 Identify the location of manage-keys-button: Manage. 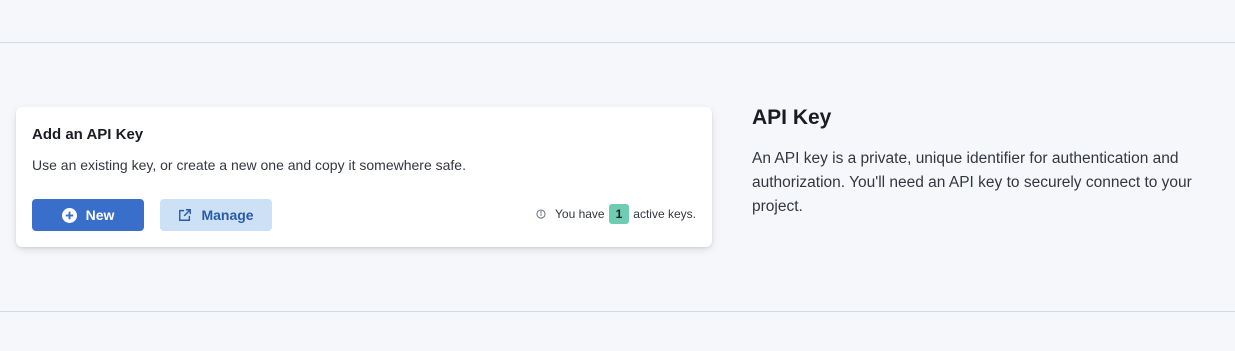
(216, 215).